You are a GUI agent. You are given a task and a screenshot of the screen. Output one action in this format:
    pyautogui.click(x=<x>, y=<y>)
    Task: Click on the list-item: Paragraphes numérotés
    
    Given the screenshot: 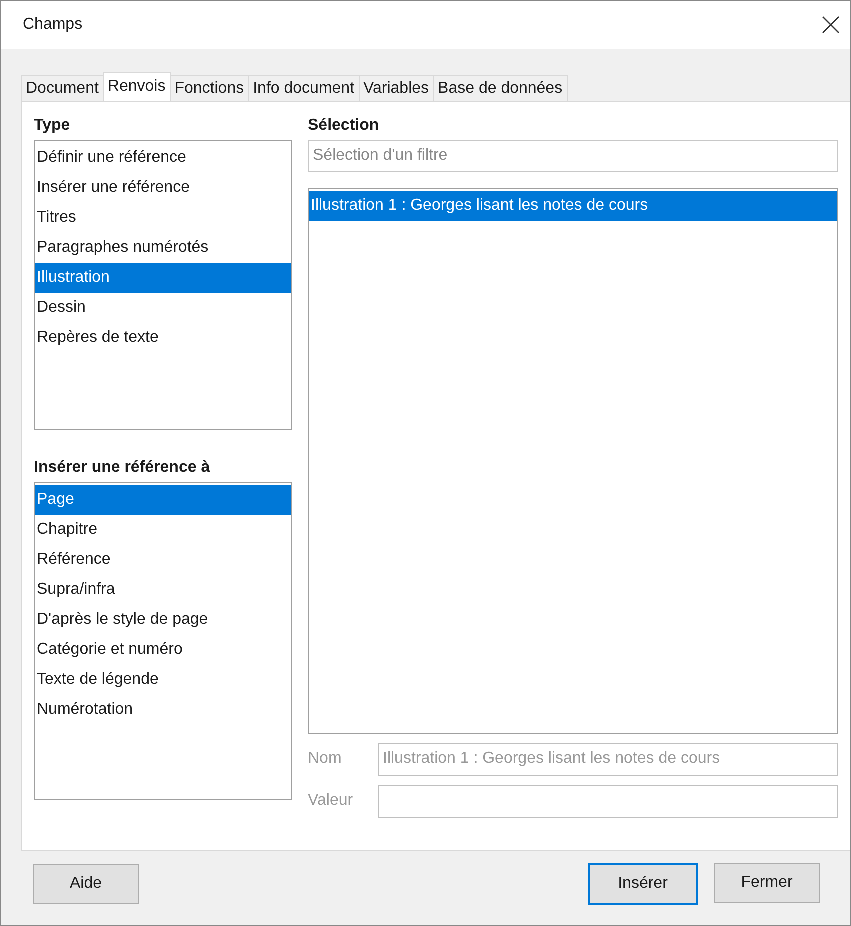 What is the action you would take?
    pyautogui.click(x=163, y=248)
    